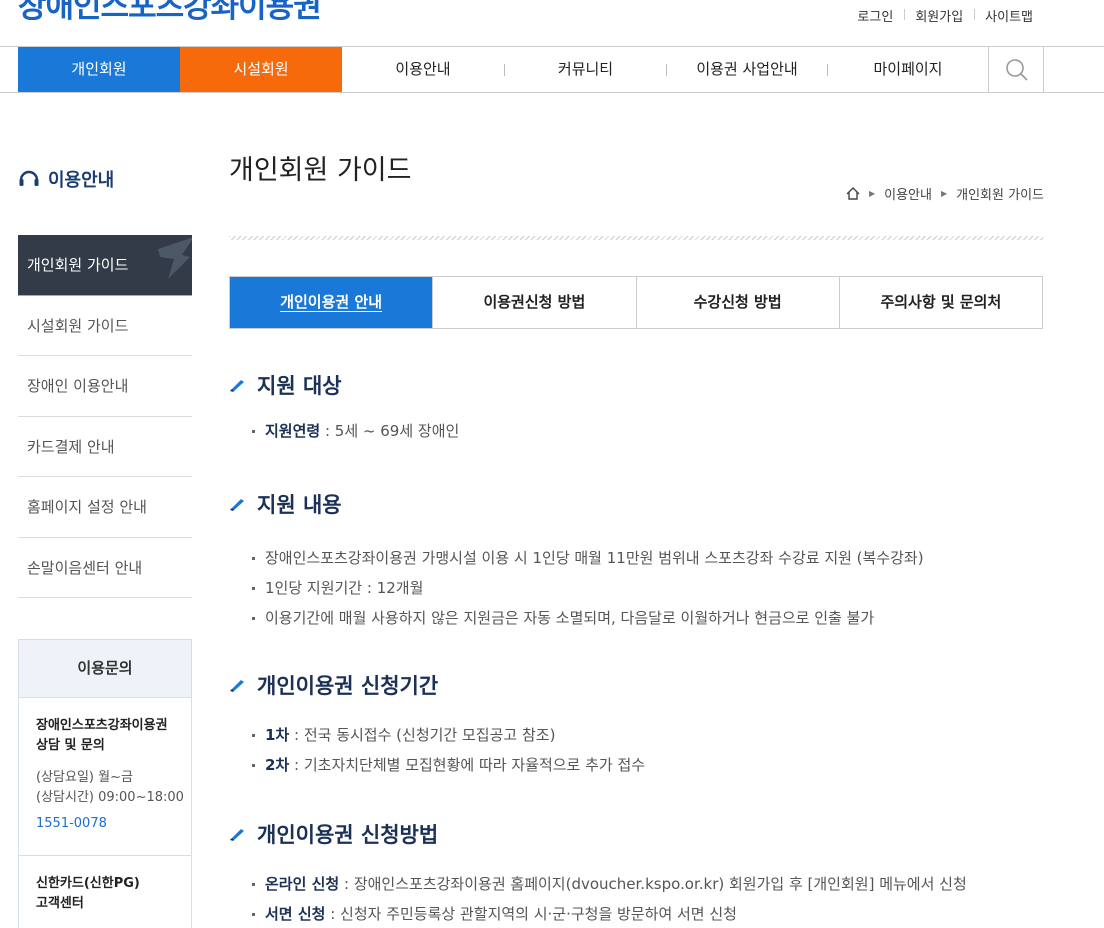  I want to click on section-support-target: 지원 대상 지원연령 : 5세 ~ 69세 장애인, so click(344, 408).